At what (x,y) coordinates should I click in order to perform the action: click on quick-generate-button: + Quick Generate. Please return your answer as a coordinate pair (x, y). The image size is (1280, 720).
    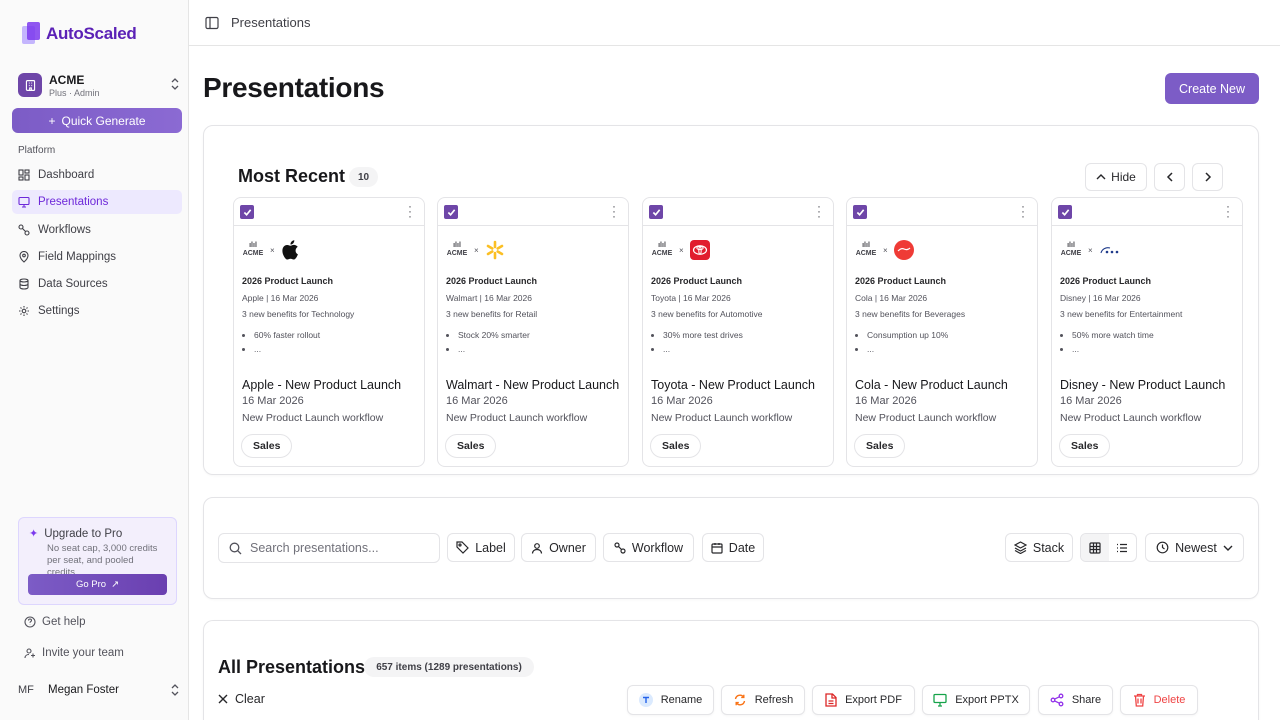
    Looking at the image, I should click on (97, 120).